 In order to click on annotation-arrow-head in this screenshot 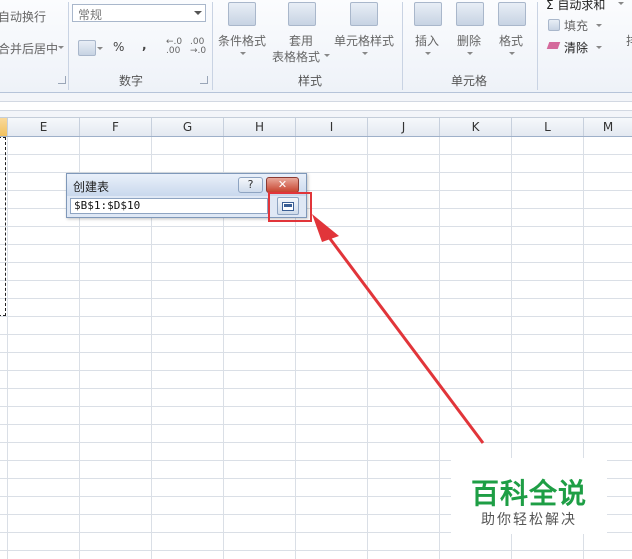, I will do `click(325, 228)`.